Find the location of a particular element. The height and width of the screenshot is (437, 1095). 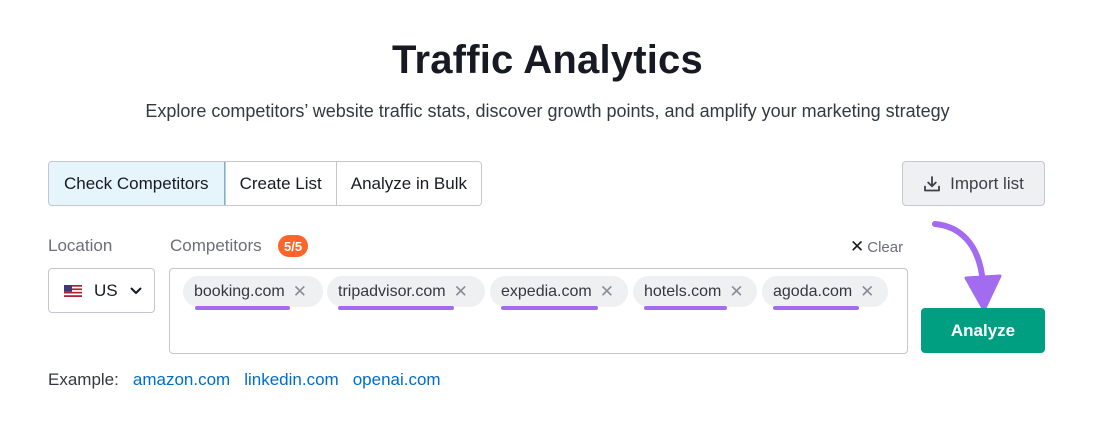

chip-label: tripadvisor.com is located at coordinates (392, 291).